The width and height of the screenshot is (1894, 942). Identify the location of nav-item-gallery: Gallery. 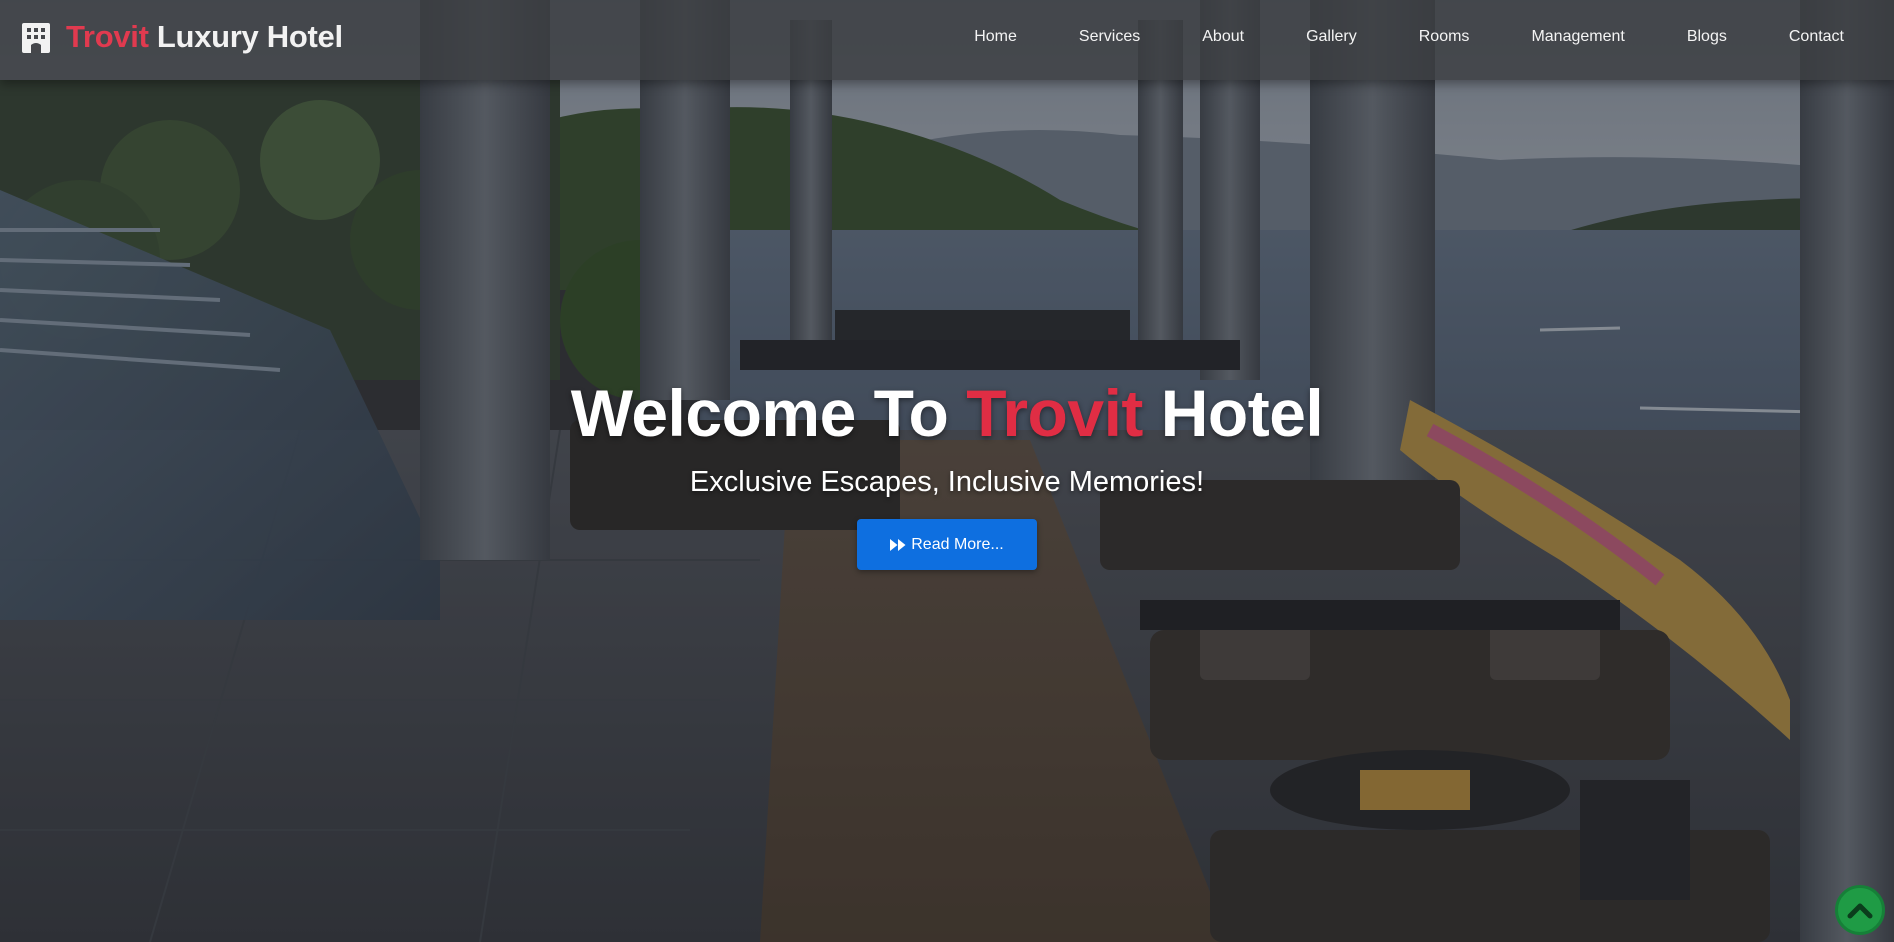
(1331, 37).